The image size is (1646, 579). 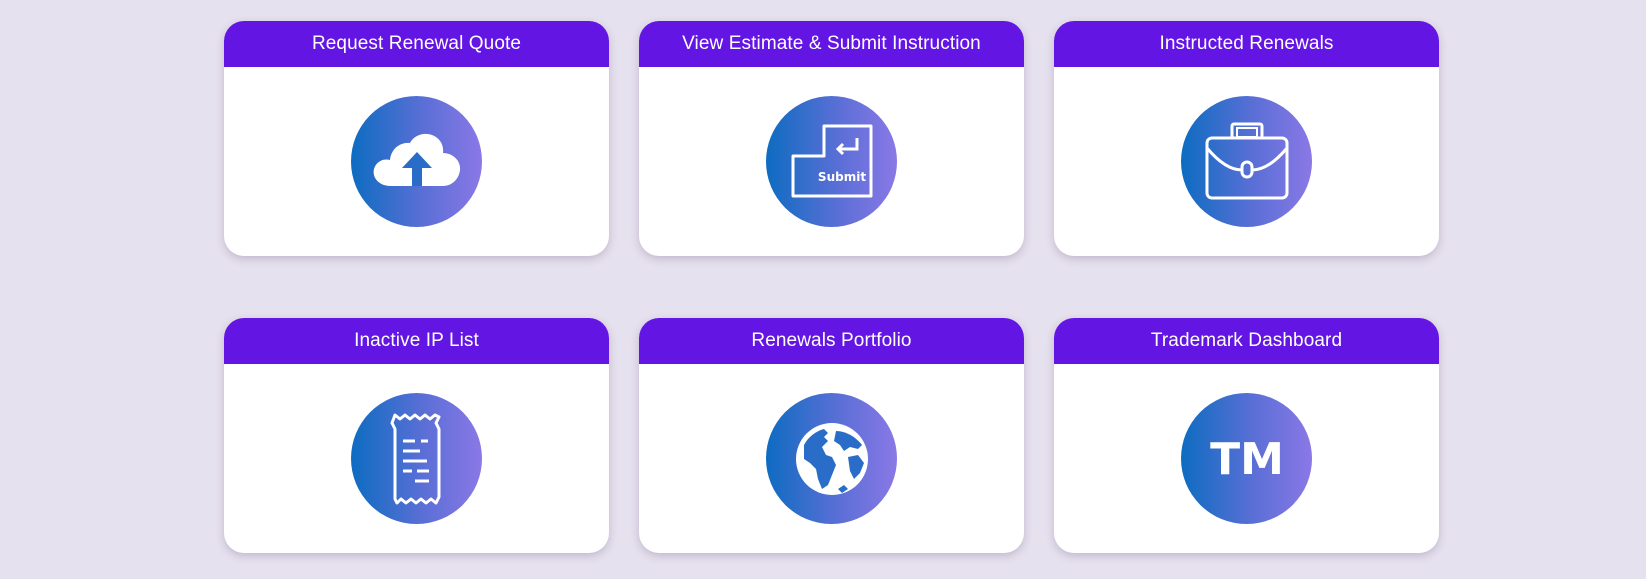 I want to click on card-title: Inactive IP List, so click(x=416, y=341).